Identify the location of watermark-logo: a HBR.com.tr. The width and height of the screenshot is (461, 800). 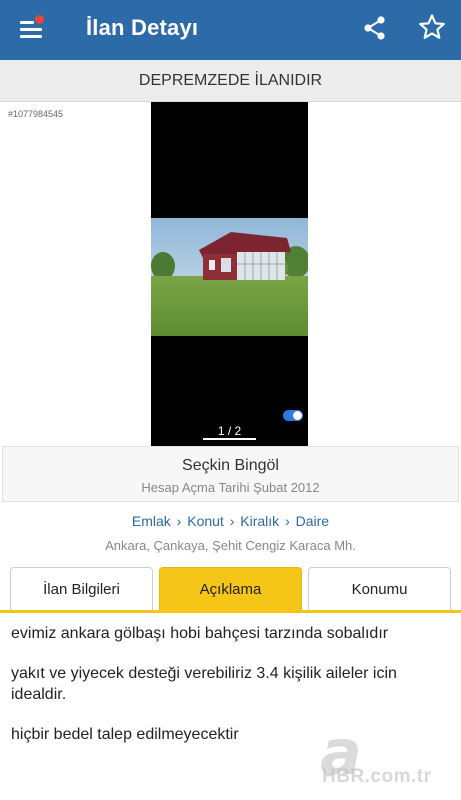
(386, 758).